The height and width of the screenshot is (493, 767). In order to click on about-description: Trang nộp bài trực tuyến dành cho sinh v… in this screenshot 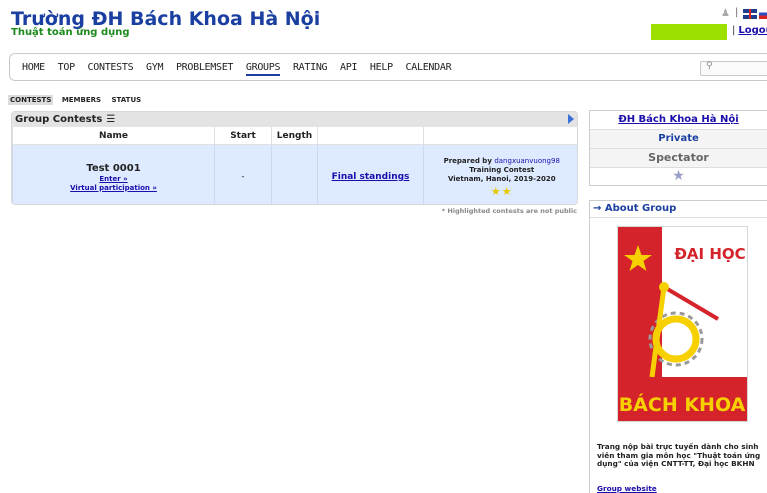, I will do `click(679, 455)`.